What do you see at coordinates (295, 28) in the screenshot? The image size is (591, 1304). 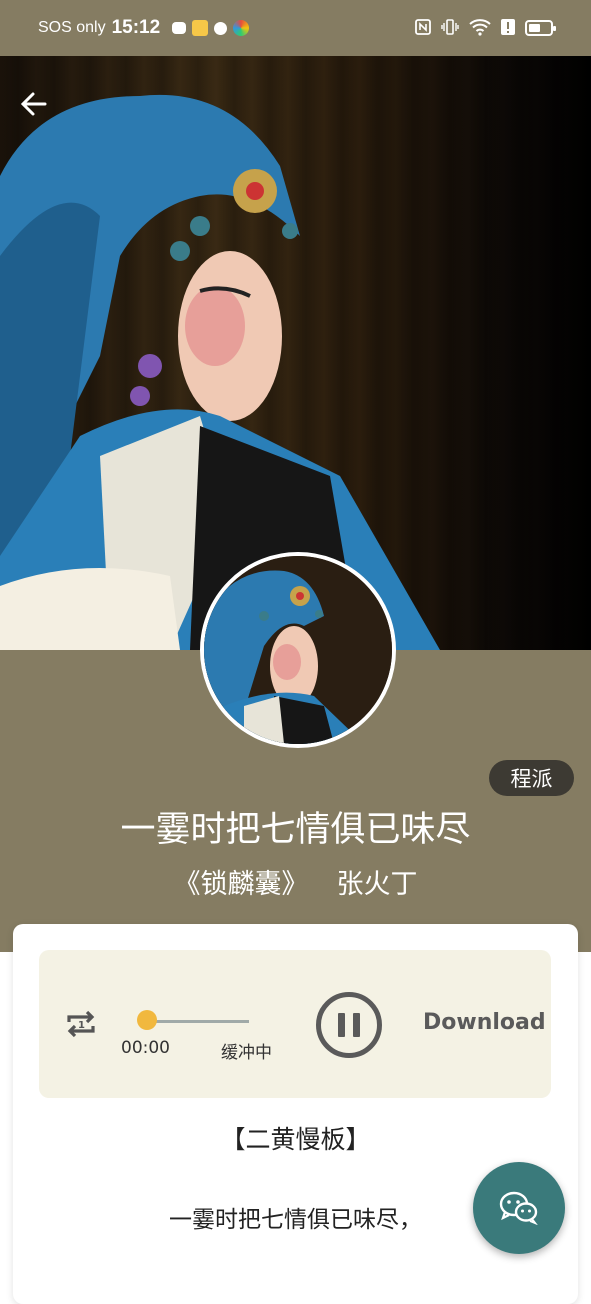 I see `status-bar: SOS only 15:12` at bounding box center [295, 28].